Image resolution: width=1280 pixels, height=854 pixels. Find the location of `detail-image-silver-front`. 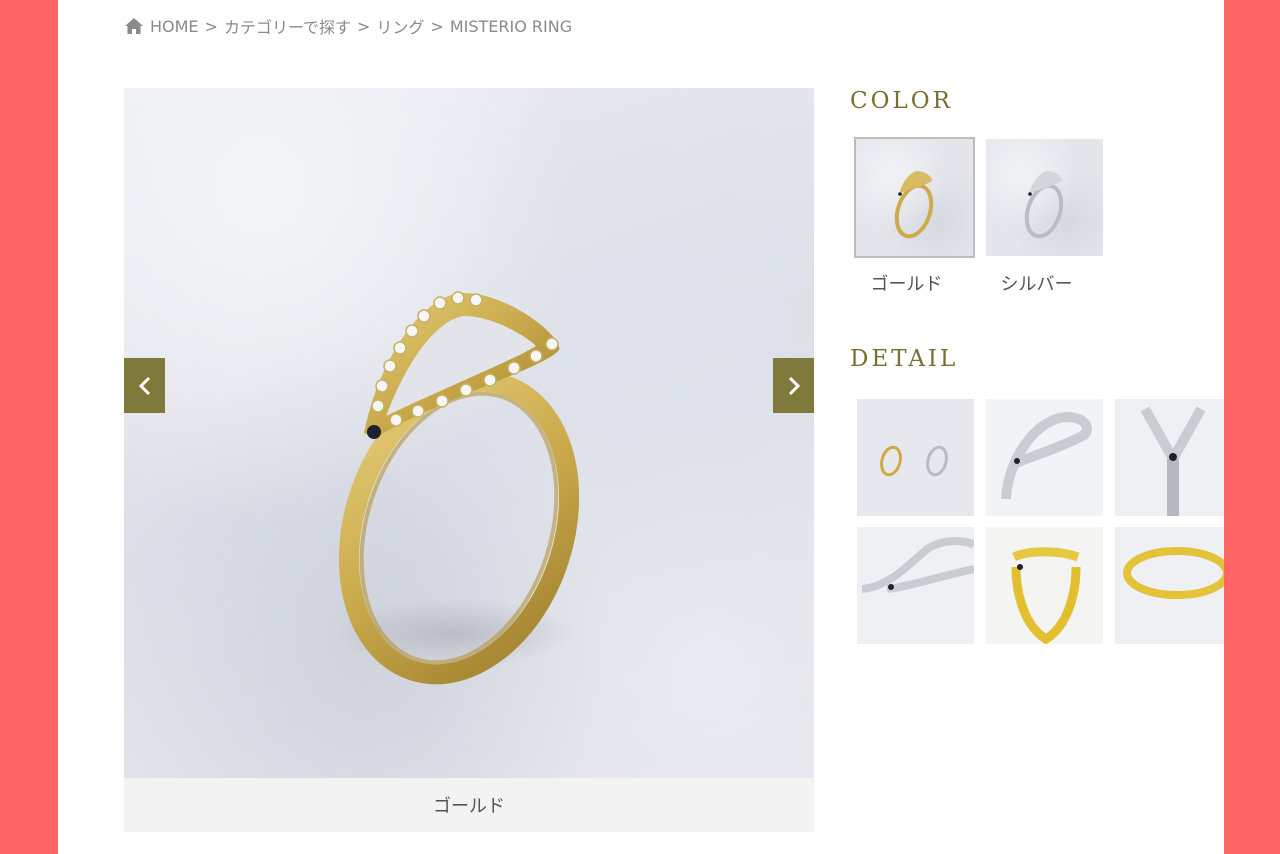

detail-image-silver-front is located at coordinates (1169, 457).